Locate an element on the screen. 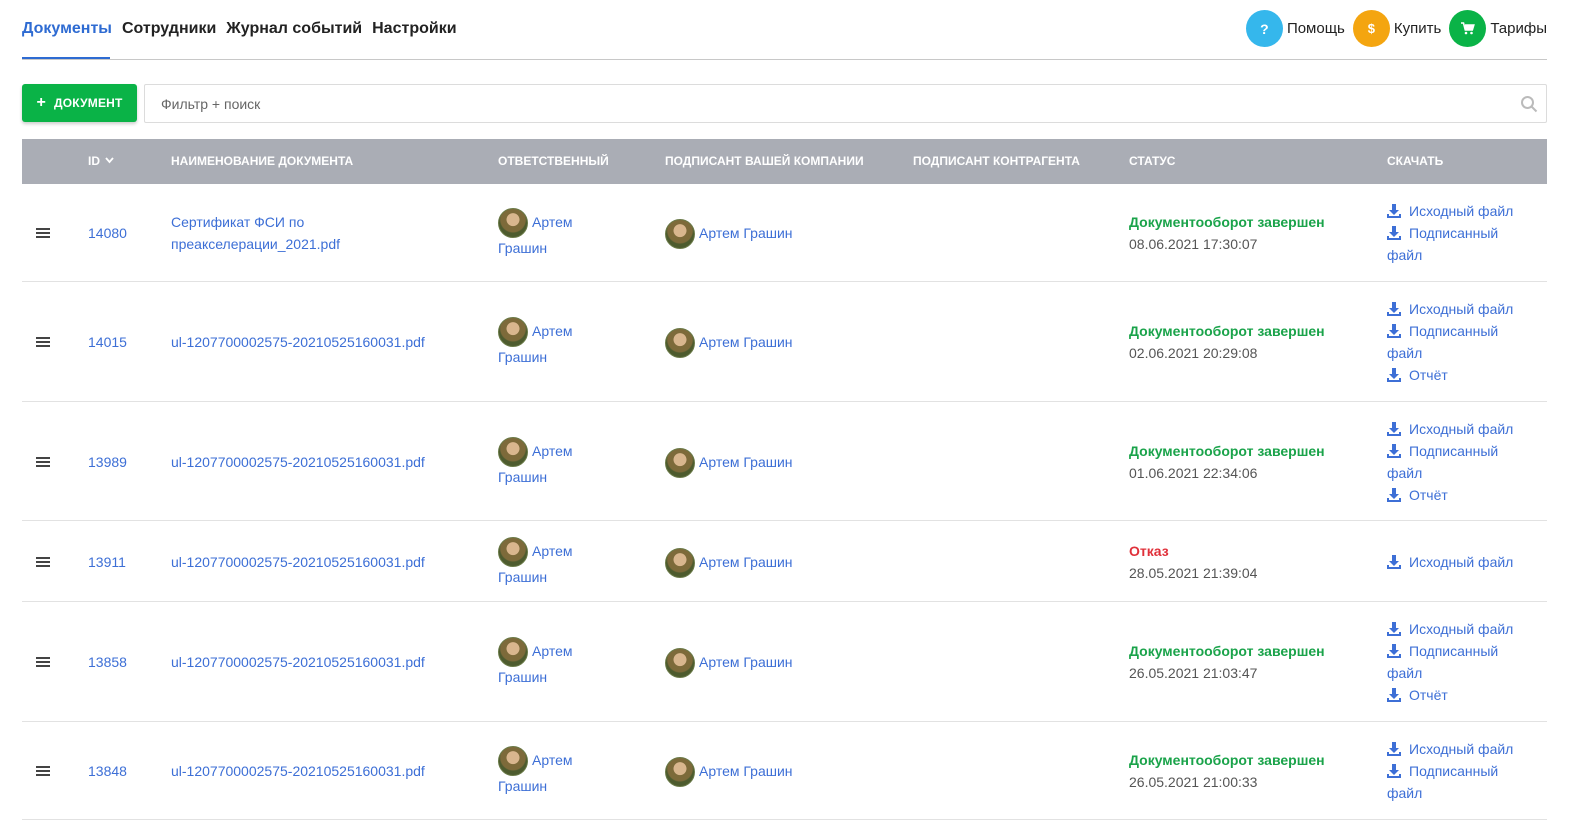 This screenshot has width=1586, height=824. tab-event-log: Журнал событий is located at coordinates (294, 39).